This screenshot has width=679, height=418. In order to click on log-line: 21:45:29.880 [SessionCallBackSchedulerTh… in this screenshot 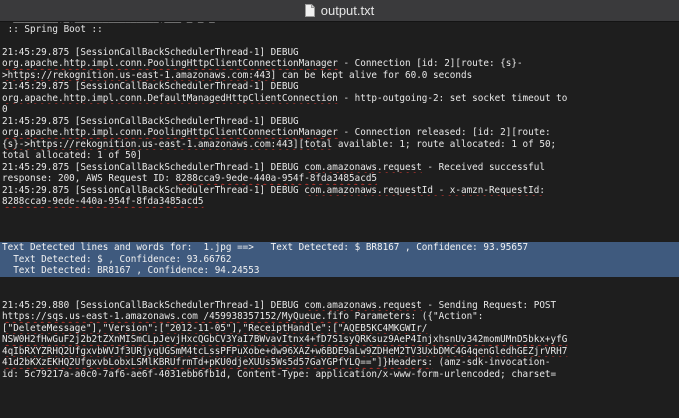, I will do `click(279, 305)`.